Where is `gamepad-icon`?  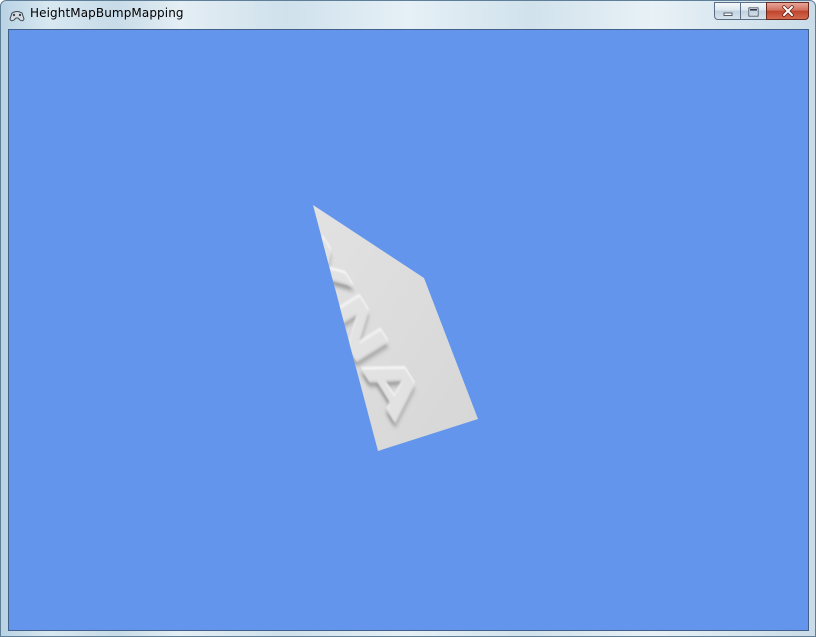
gamepad-icon is located at coordinates (17, 15).